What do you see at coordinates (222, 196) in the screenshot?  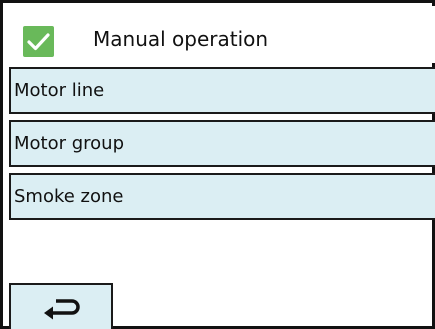 I see `menu-item-smoke-zone: Smoke zone` at bounding box center [222, 196].